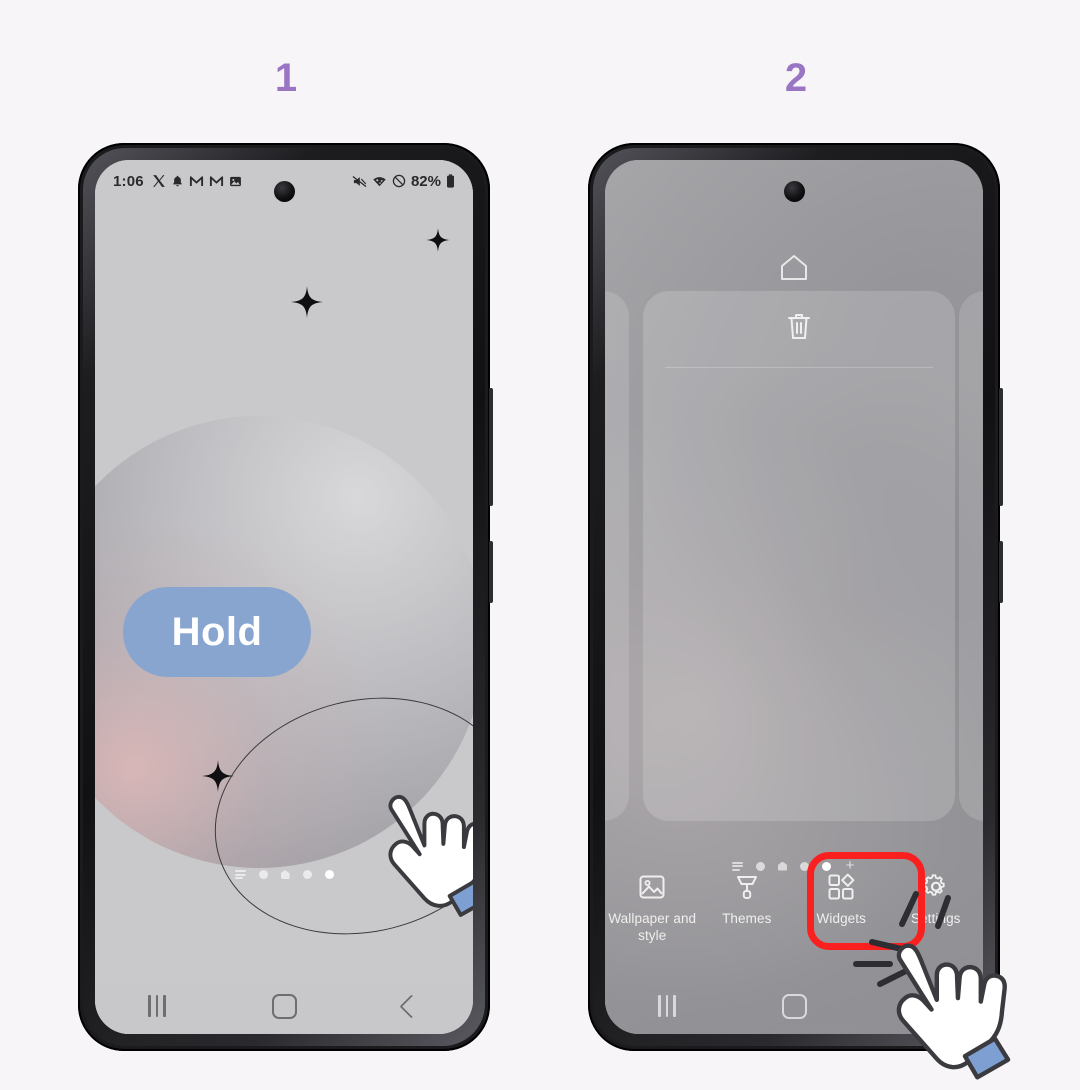 This screenshot has height=1090, width=1080. Describe the element at coordinates (796, 78) in the screenshot. I see `step-number-2: 2` at that location.